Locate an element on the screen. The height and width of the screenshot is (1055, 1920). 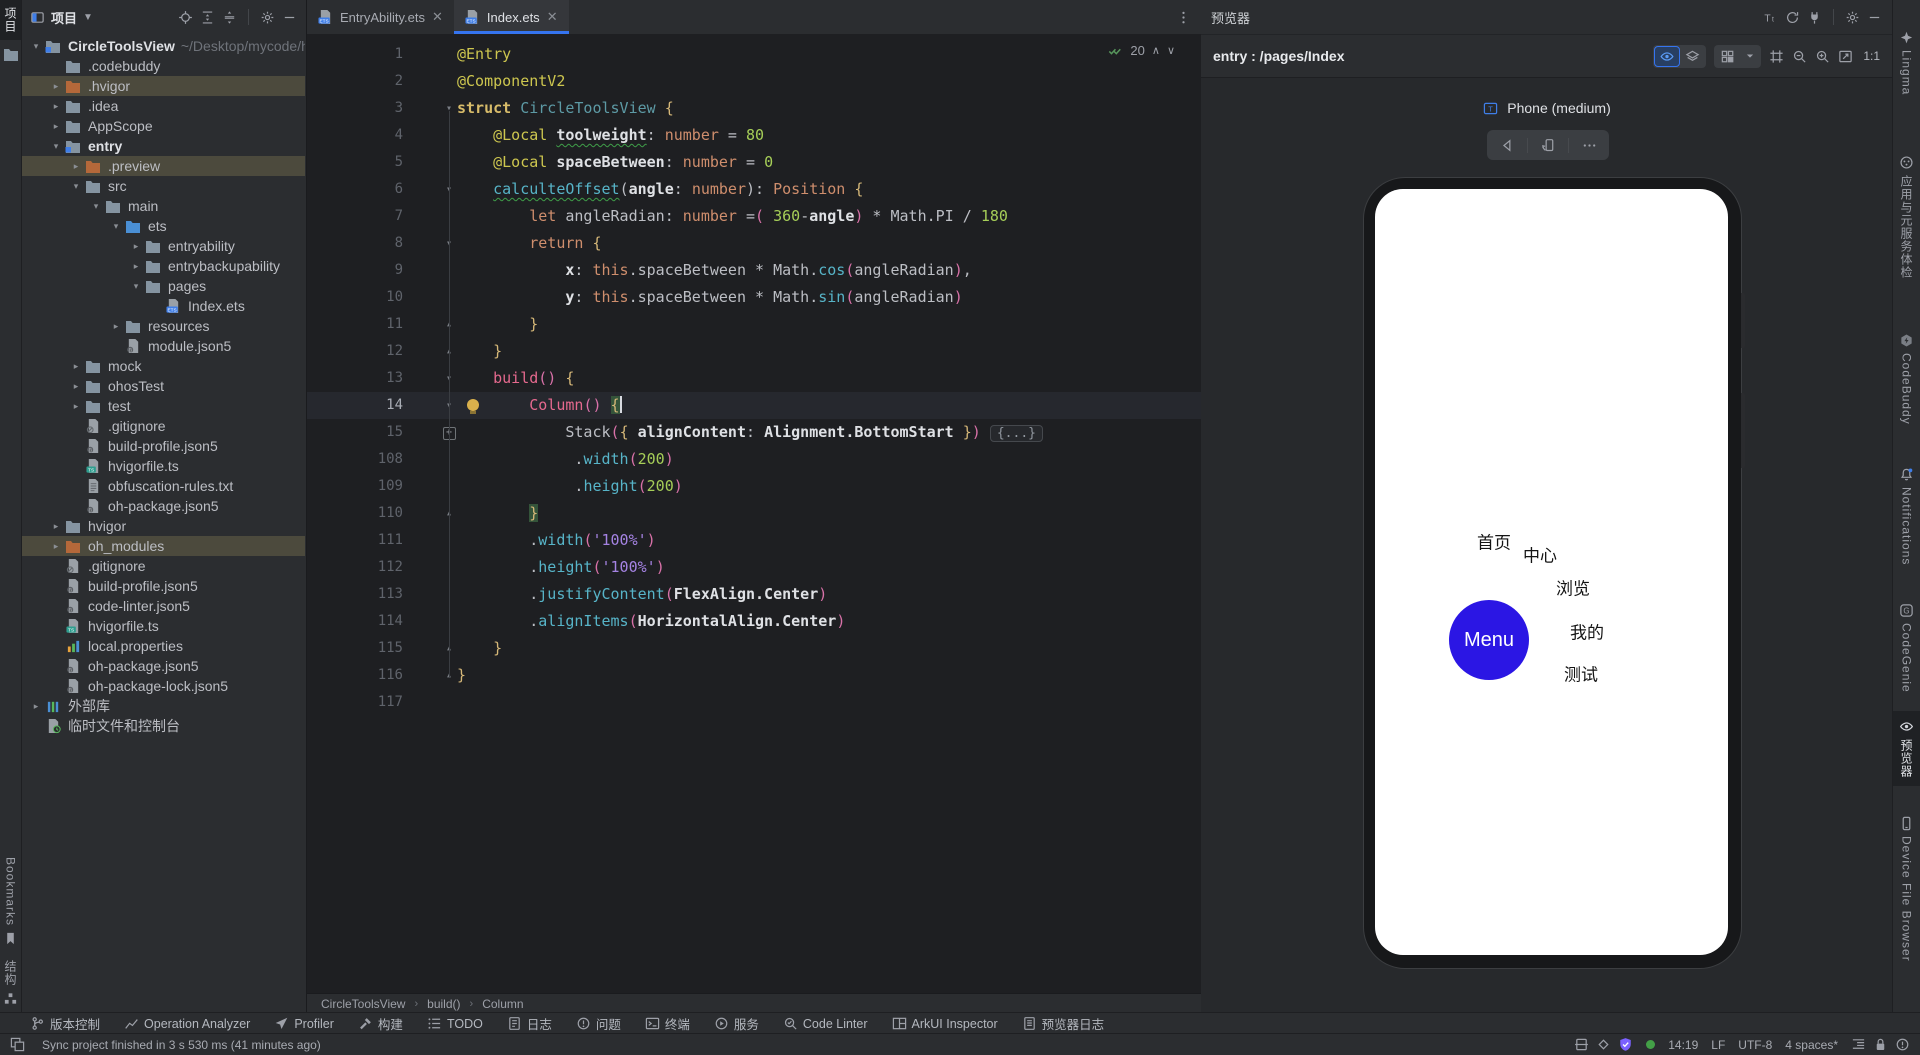
tree-item: ▸ oh_modules is located at coordinates (163, 546).